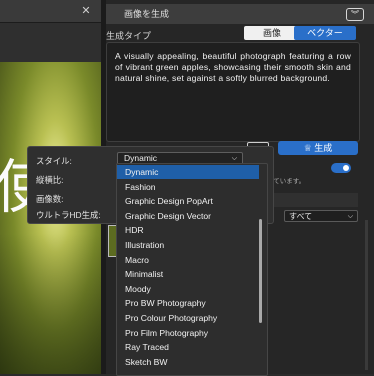  I want to click on dropdown-scrollbar, so click(260, 271).